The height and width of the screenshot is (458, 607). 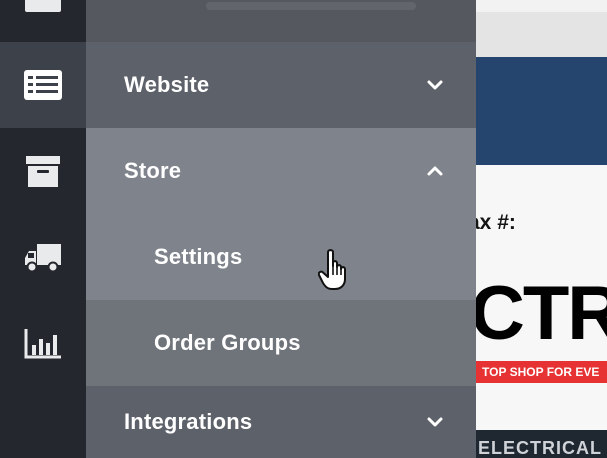 What do you see at coordinates (541, 34) in the screenshot?
I see `page-top-area` at bounding box center [541, 34].